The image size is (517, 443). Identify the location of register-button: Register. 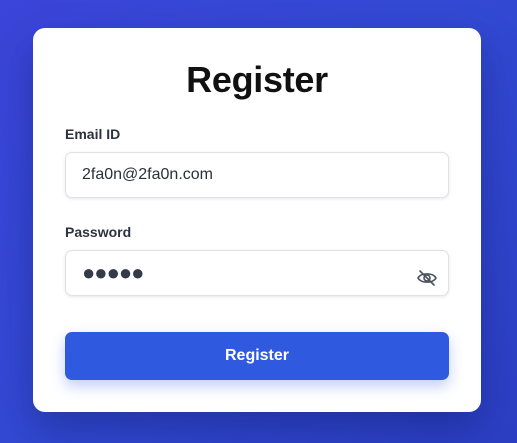
(257, 356).